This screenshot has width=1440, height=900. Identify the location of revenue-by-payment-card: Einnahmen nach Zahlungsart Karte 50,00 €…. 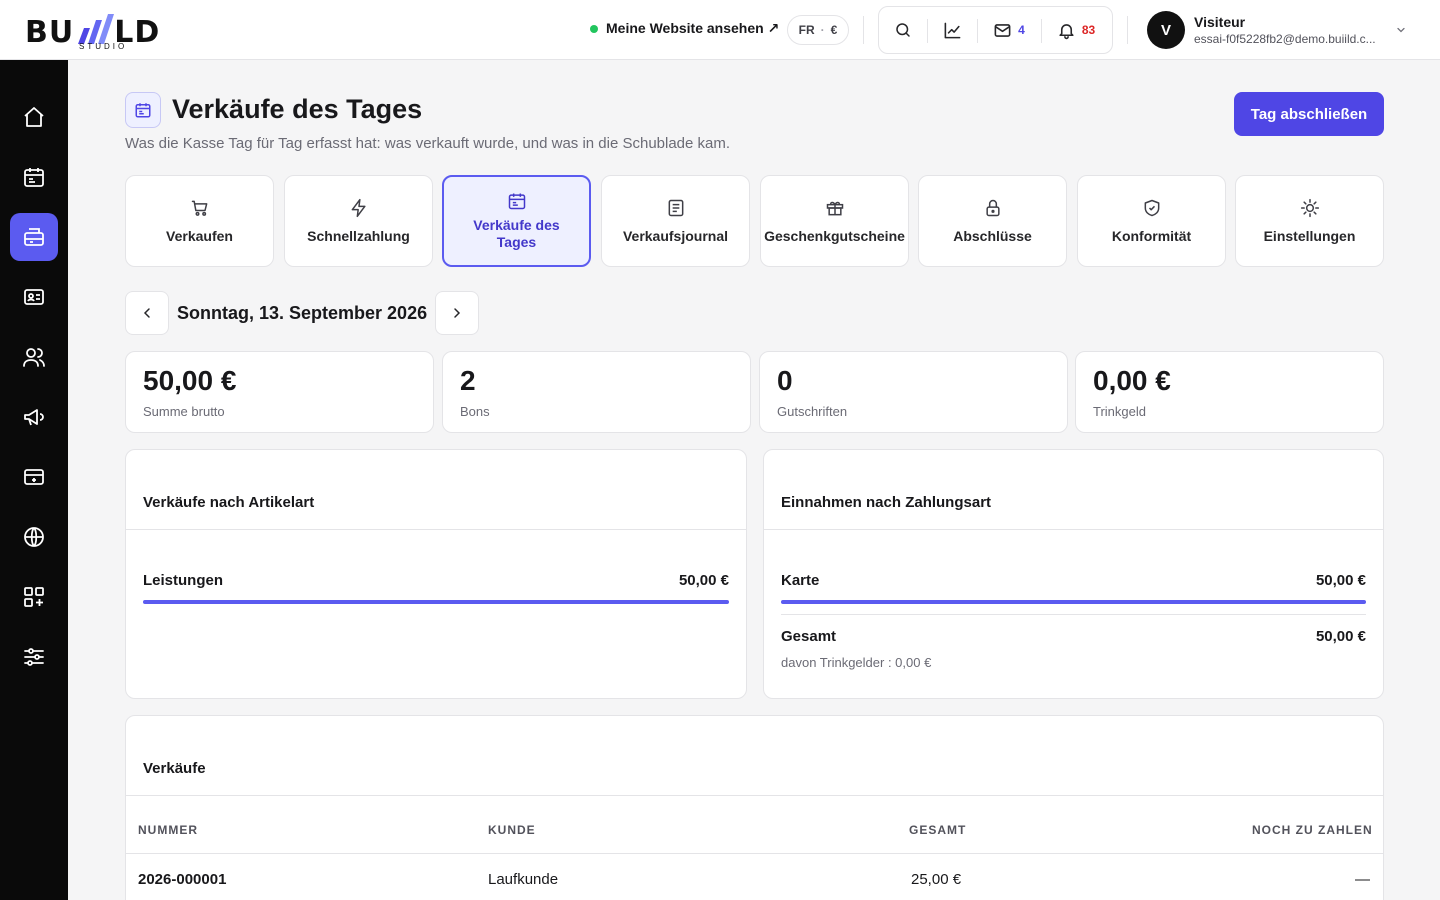
(1073, 574).